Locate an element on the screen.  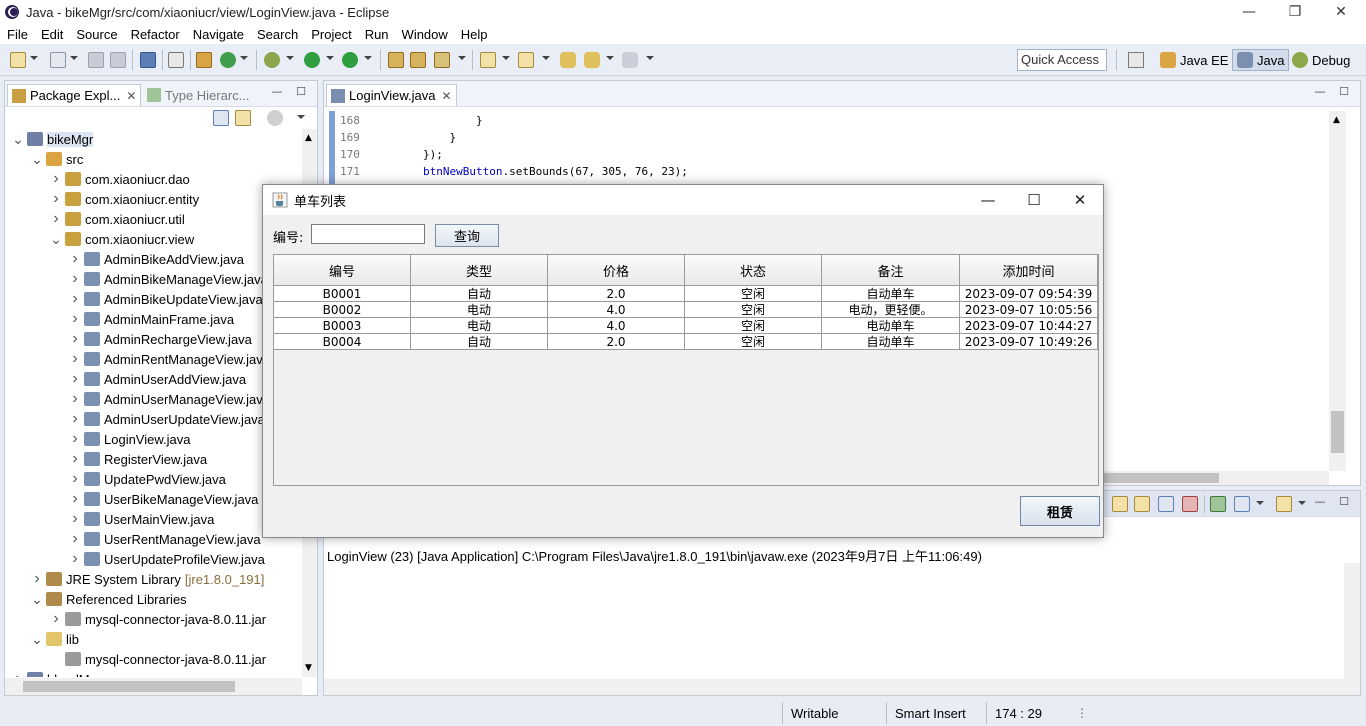
tree-item: › com.xiaoniucr.dao is located at coordinates (119, 179).